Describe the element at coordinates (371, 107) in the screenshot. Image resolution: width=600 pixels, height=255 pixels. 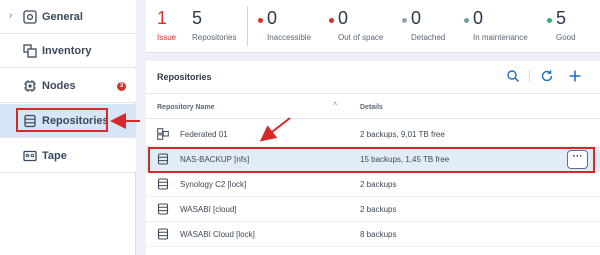
I see `column-header-details: Details` at that location.